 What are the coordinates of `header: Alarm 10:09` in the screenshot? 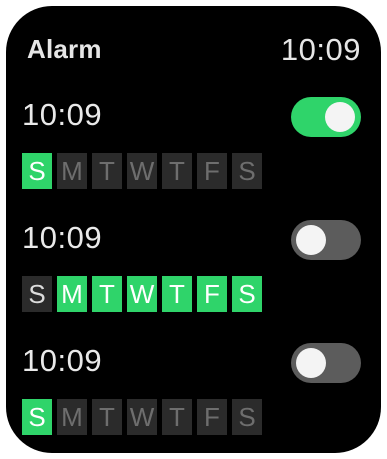 It's located at (193, 52).